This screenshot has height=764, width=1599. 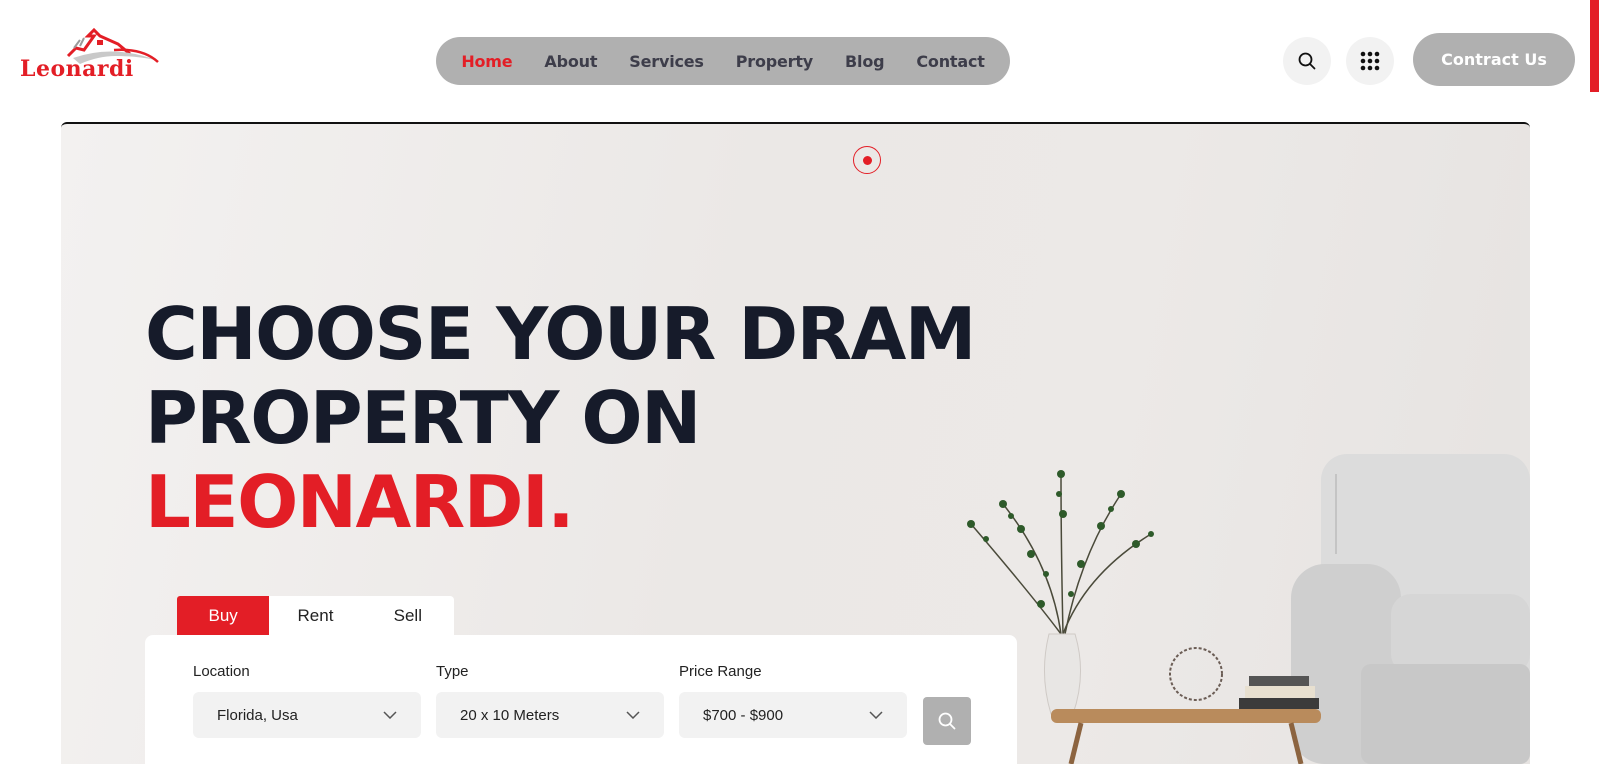 What do you see at coordinates (867, 160) in the screenshot?
I see `hero-pagination-dot` at bounding box center [867, 160].